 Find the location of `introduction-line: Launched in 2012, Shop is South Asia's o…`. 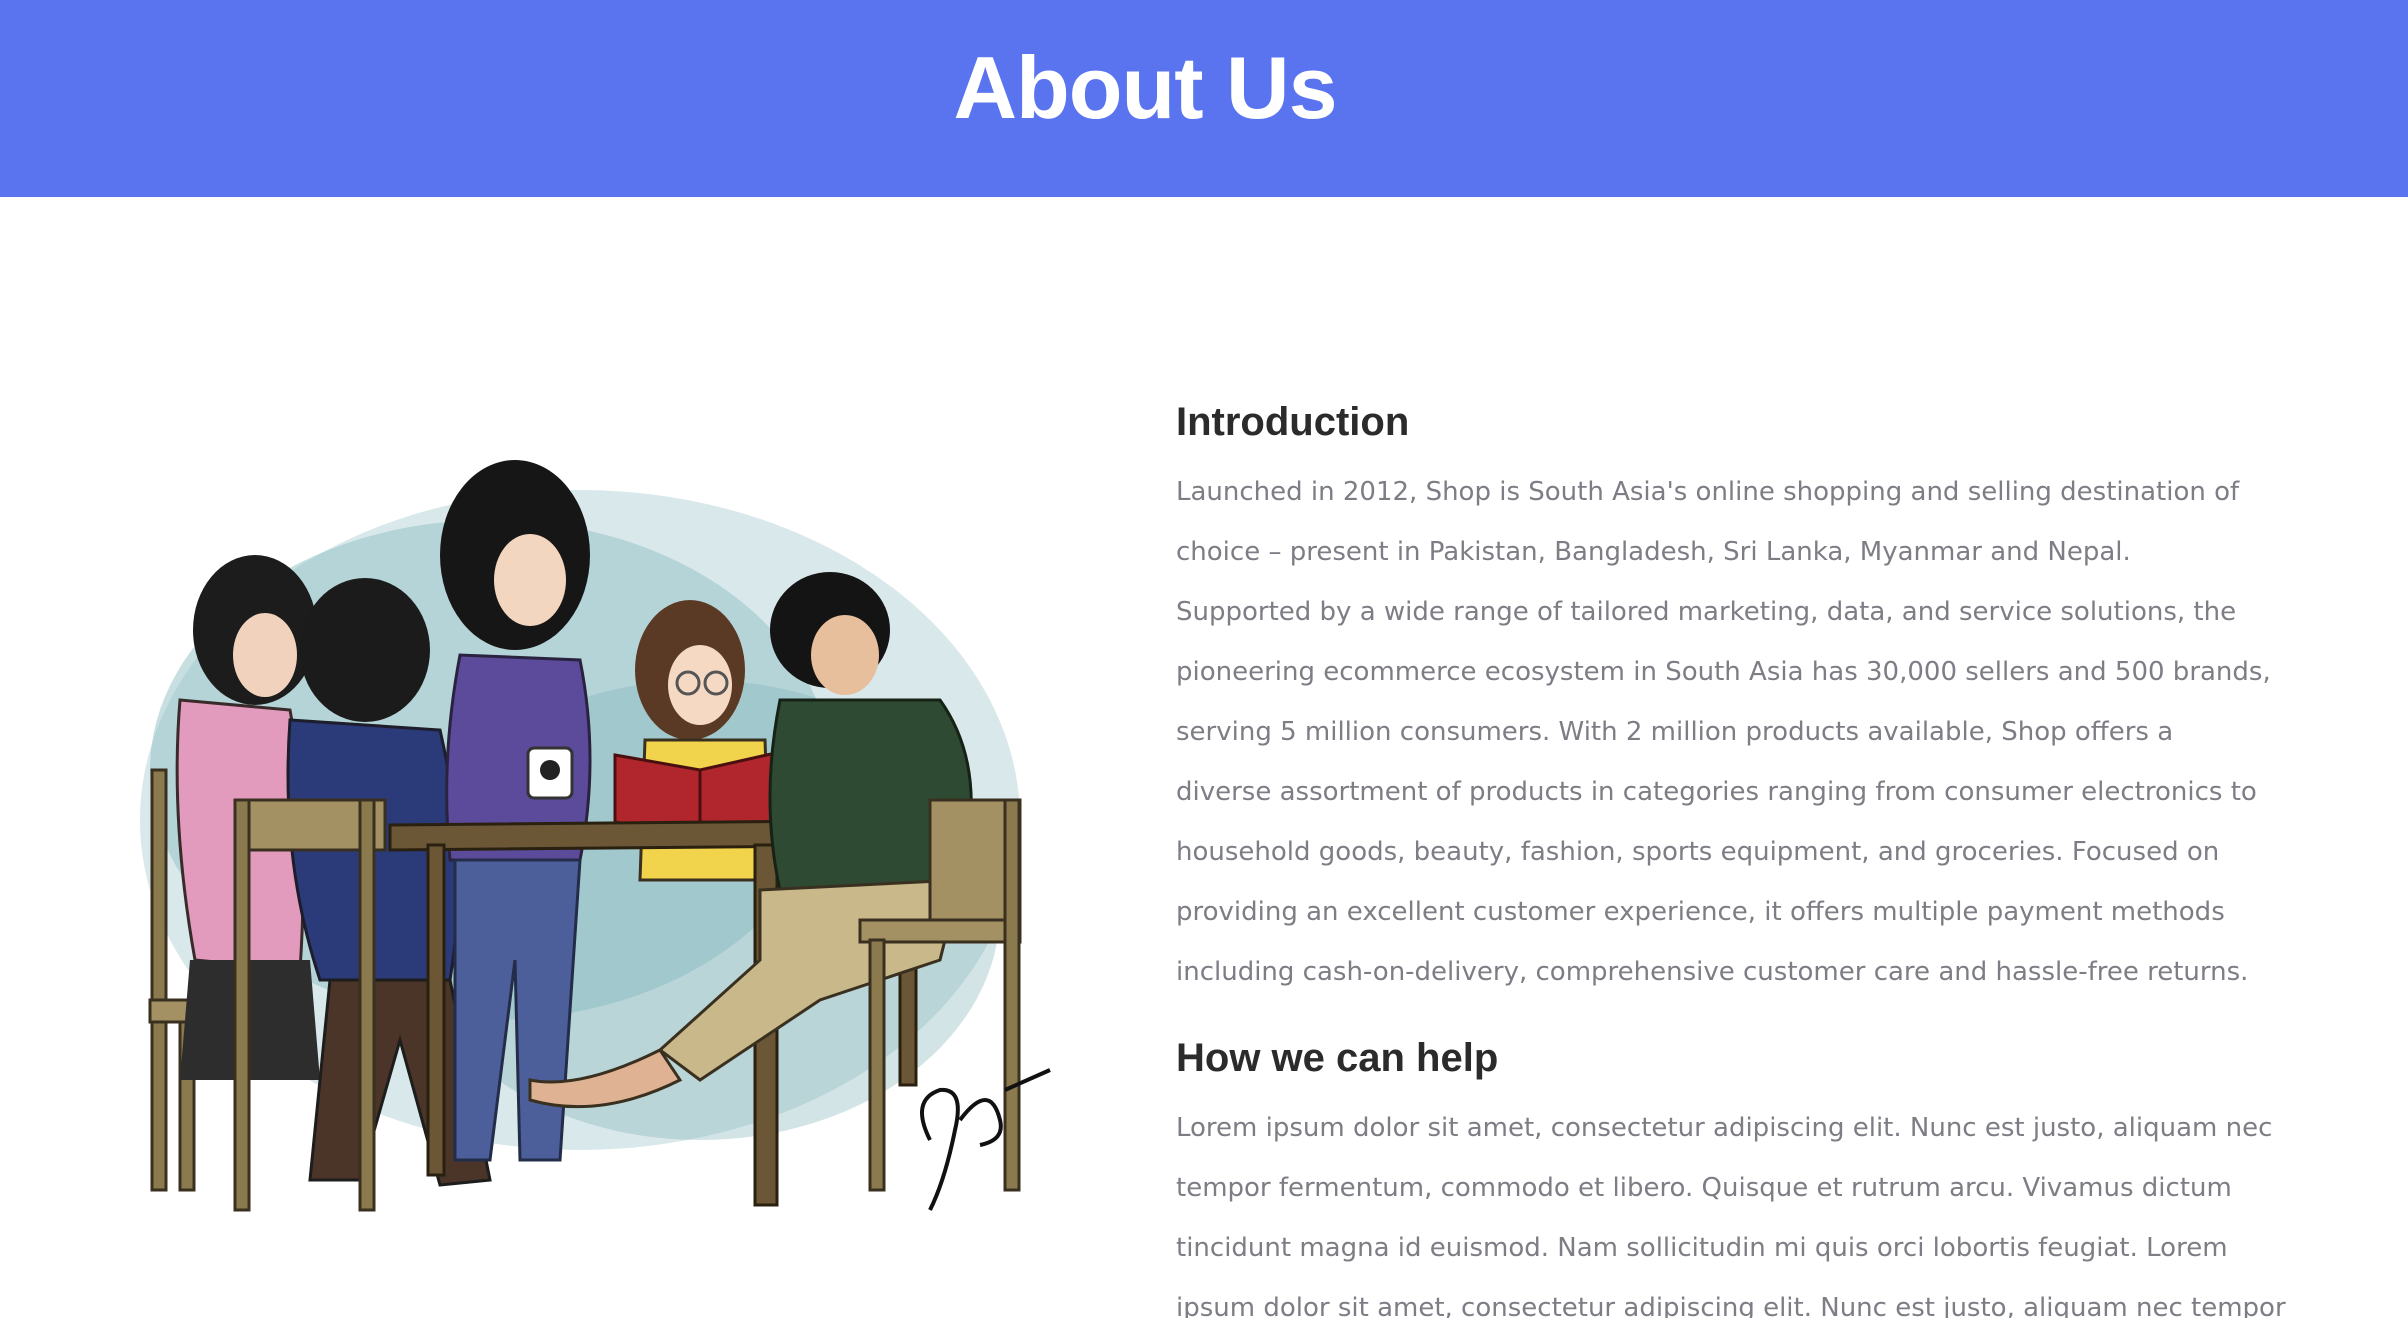

introduction-line: Launched in 2012, Shop is South Asia's o… is located at coordinates (1708, 492).